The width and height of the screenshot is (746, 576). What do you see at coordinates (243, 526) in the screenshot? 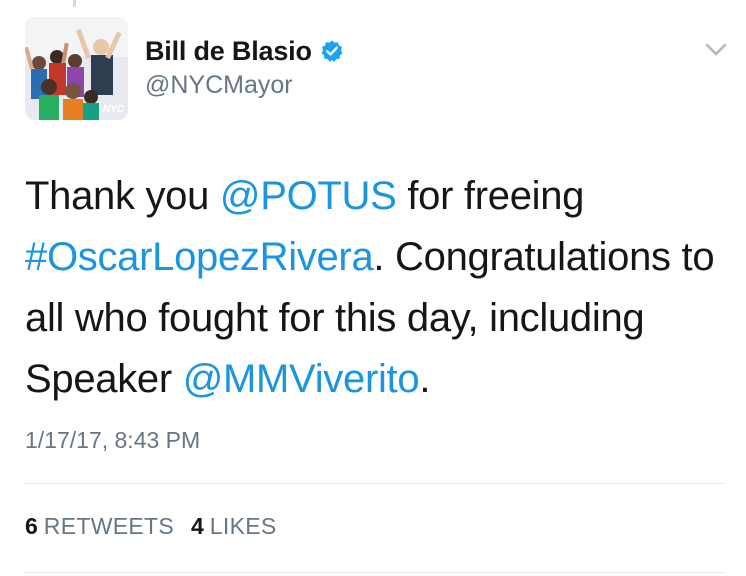
I see `likes-label: LIKES` at bounding box center [243, 526].